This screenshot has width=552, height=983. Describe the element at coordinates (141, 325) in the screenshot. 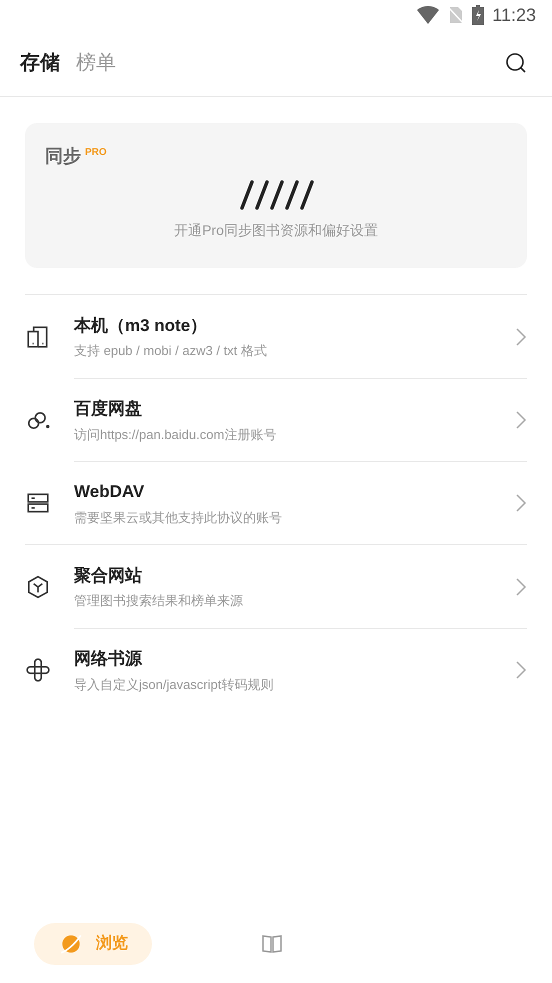

I see `item-title: 本机（m3 note）` at that location.